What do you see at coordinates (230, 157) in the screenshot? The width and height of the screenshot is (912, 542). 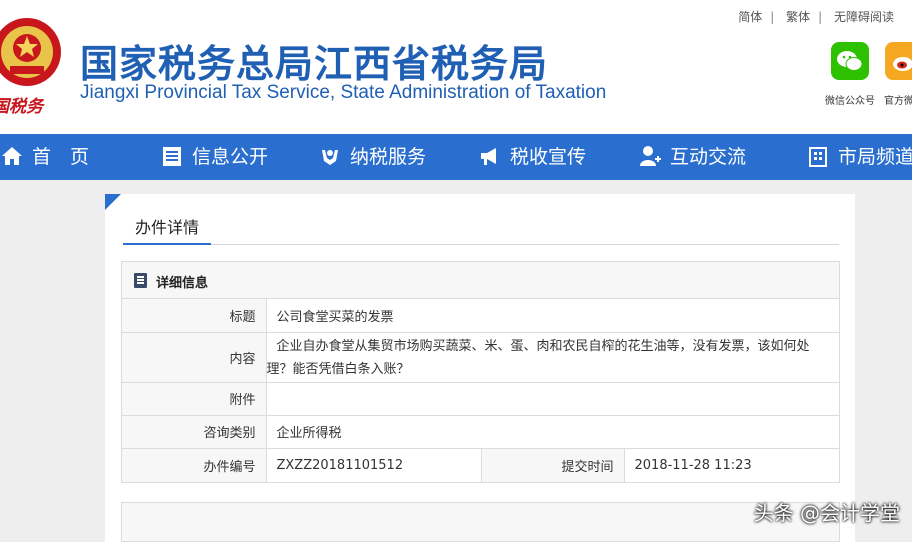 I see `nav-info-public-label: 信息公开` at bounding box center [230, 157].